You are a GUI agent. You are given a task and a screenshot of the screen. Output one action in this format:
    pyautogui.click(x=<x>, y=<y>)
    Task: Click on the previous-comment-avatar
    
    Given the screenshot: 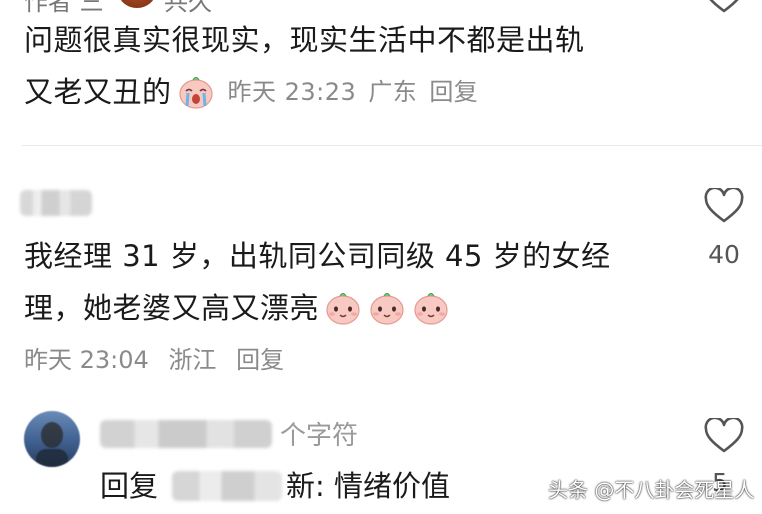 What is the action you would take?
    pyautogui.click(x=137, y=4)
    